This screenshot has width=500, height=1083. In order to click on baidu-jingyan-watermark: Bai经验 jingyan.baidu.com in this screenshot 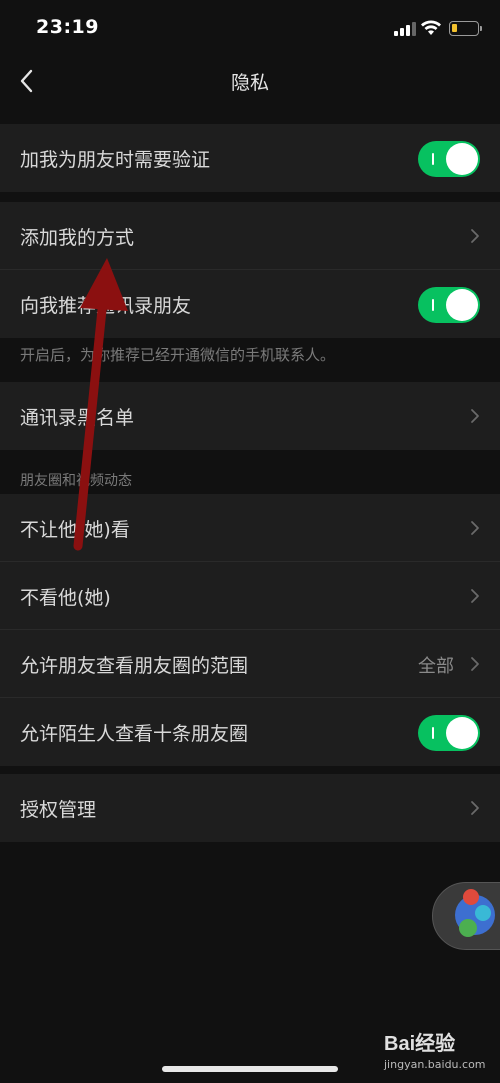, I will do `click(439, 1051)`.